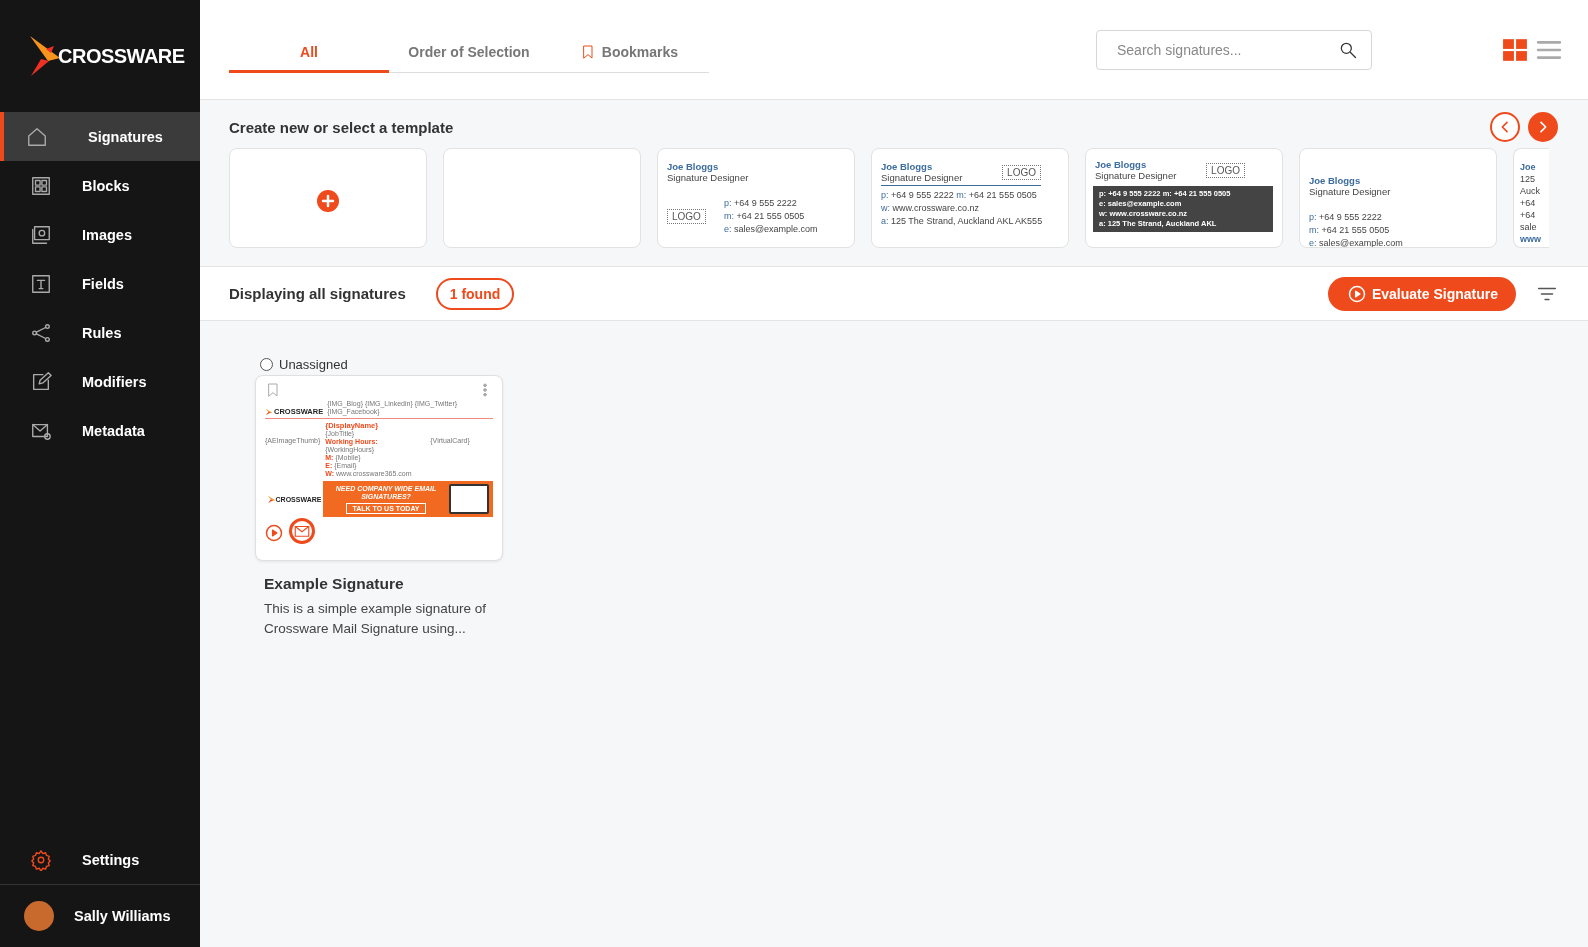 The height and width of the screenshot is (947, 1588). I want to click on contact-text: 125, so click(1528, 179).